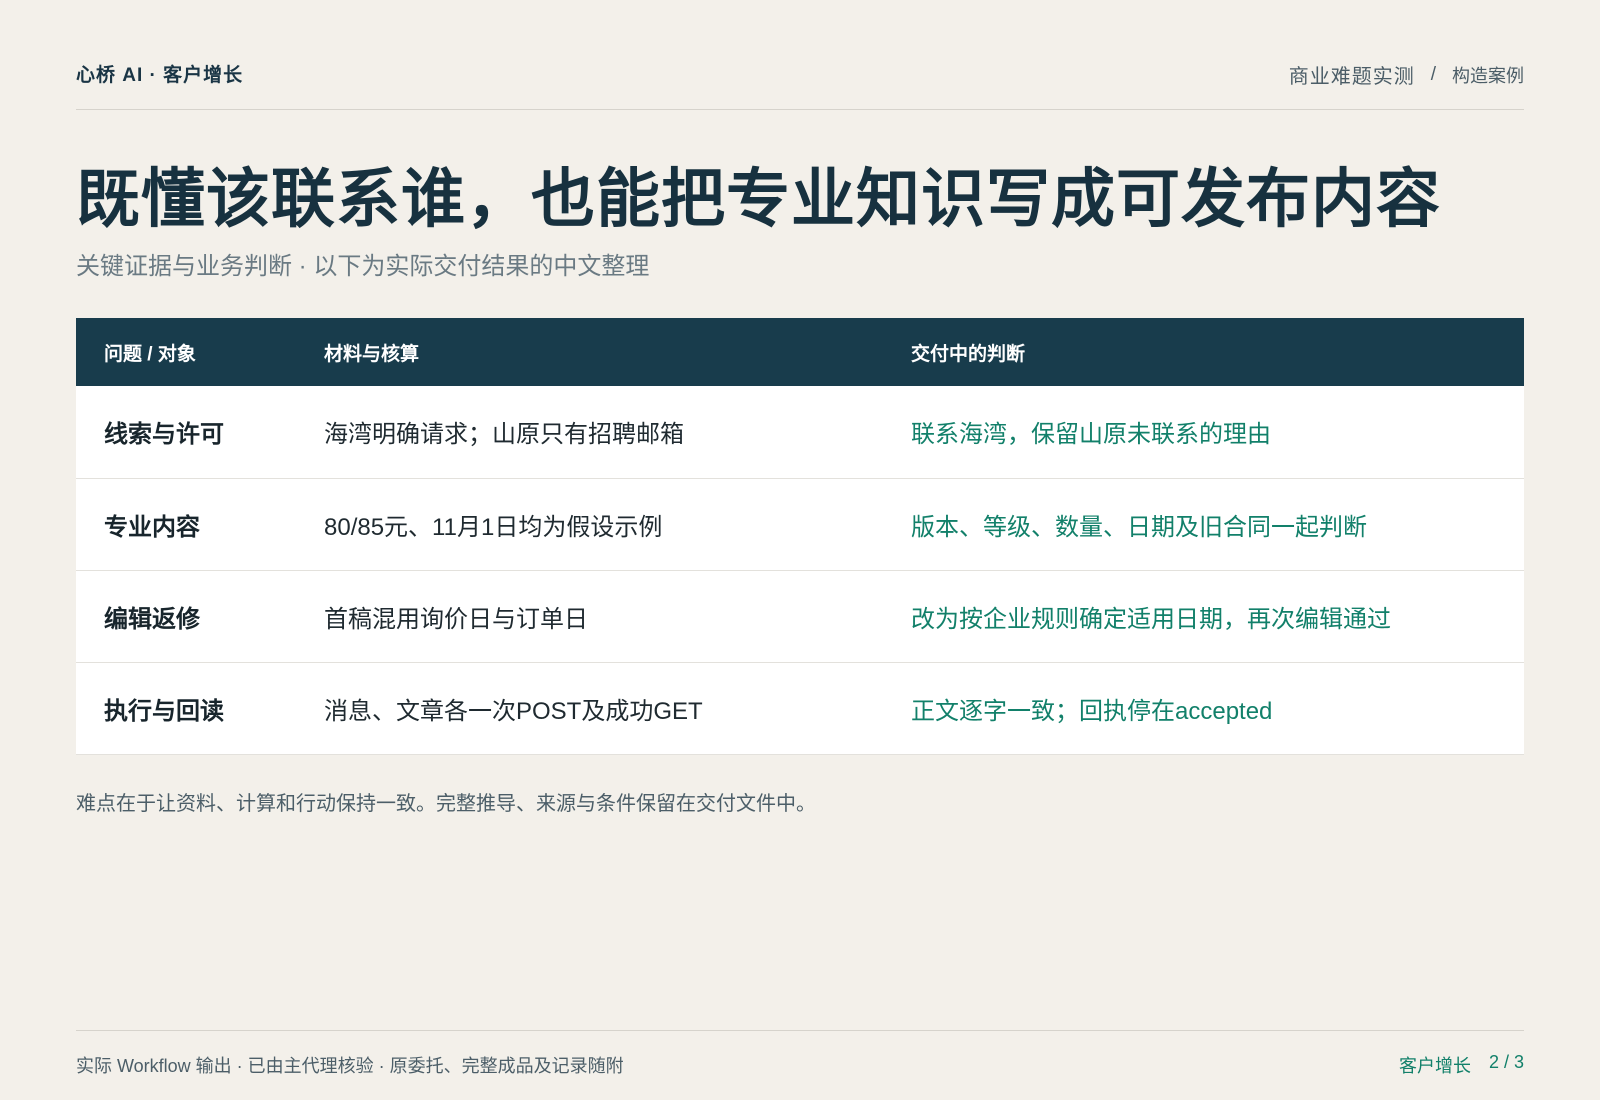  I want to click on column-header-judgement: 交付中的判断, so click(968, 354).